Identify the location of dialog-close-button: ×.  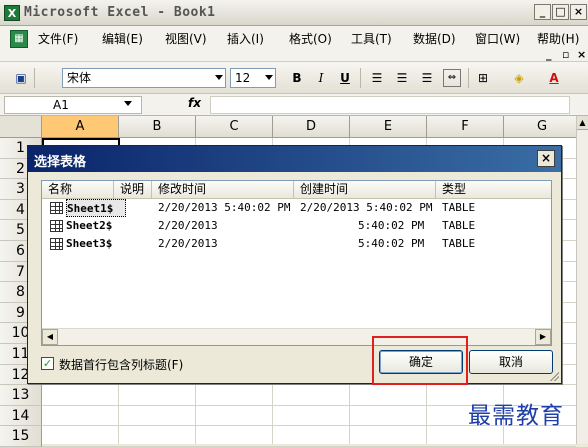
(546, 158).